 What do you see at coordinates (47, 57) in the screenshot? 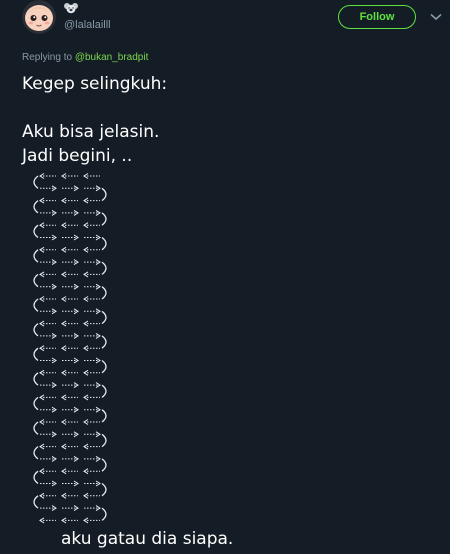
I see `reply-prefix: Replying to` at bounding box center [47, 57].